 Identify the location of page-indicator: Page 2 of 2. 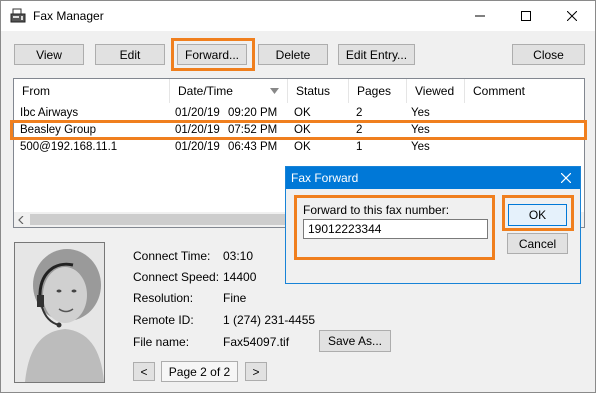
(199, 371).